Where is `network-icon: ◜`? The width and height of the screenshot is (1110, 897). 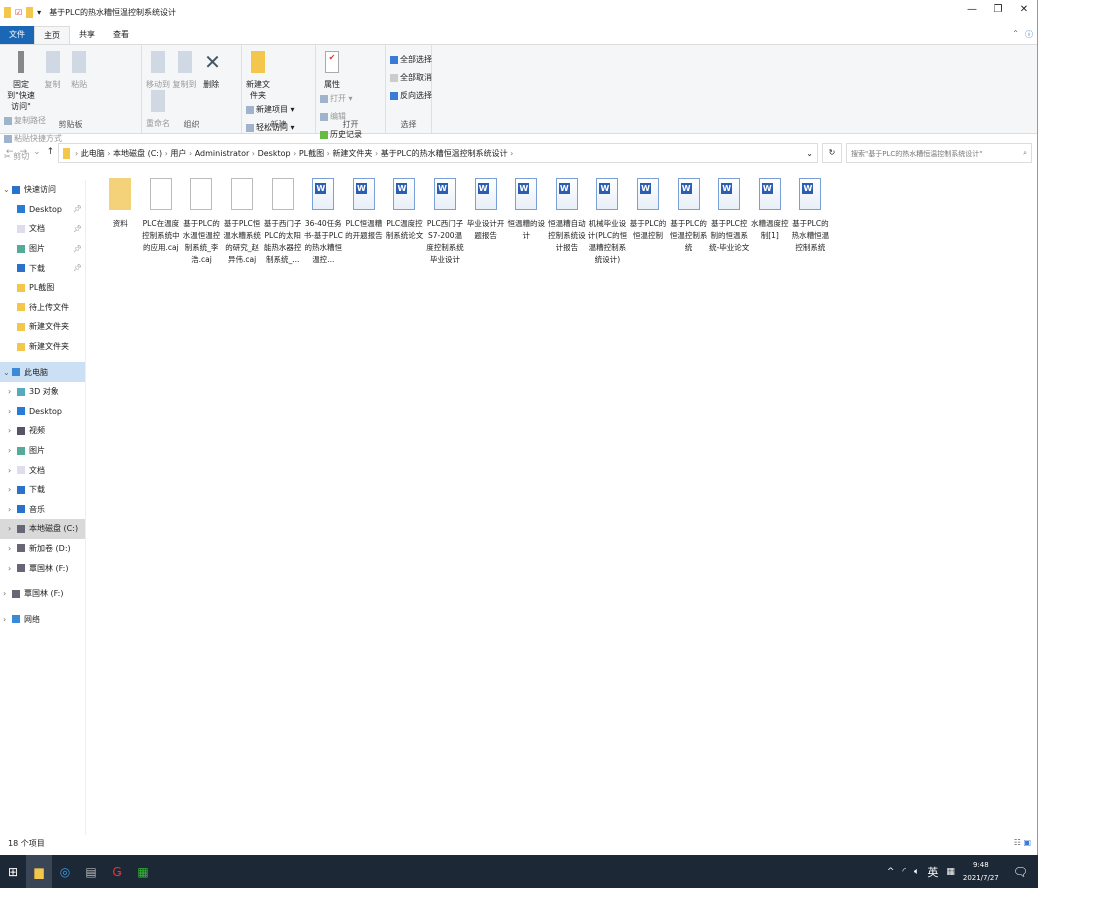 network-icon: ◜ is located at coordinates (904, 872).